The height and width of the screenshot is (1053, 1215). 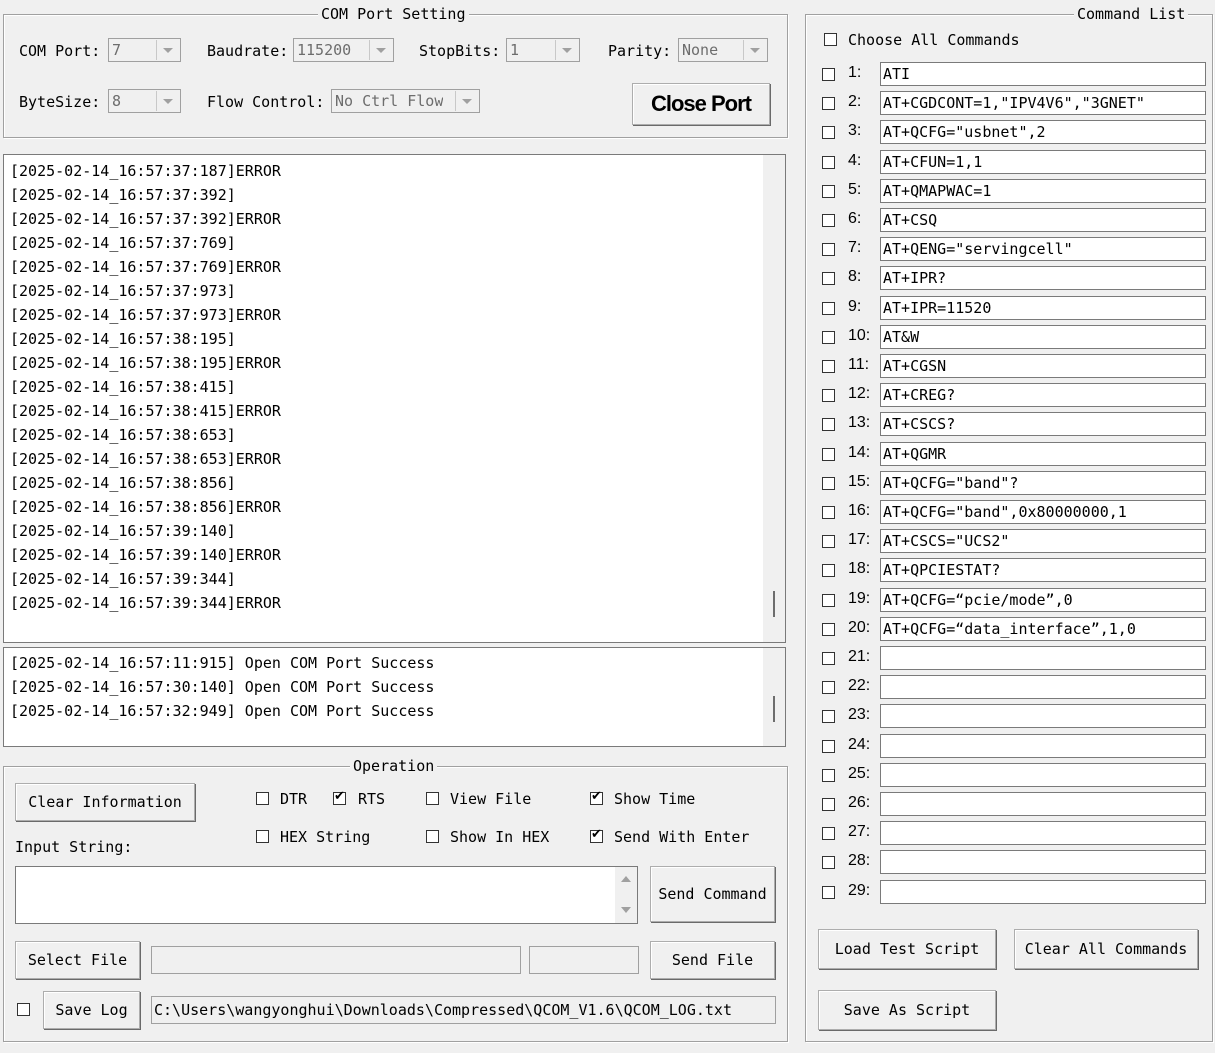 I want to click on file-path-field, so click(x=336, y=960).